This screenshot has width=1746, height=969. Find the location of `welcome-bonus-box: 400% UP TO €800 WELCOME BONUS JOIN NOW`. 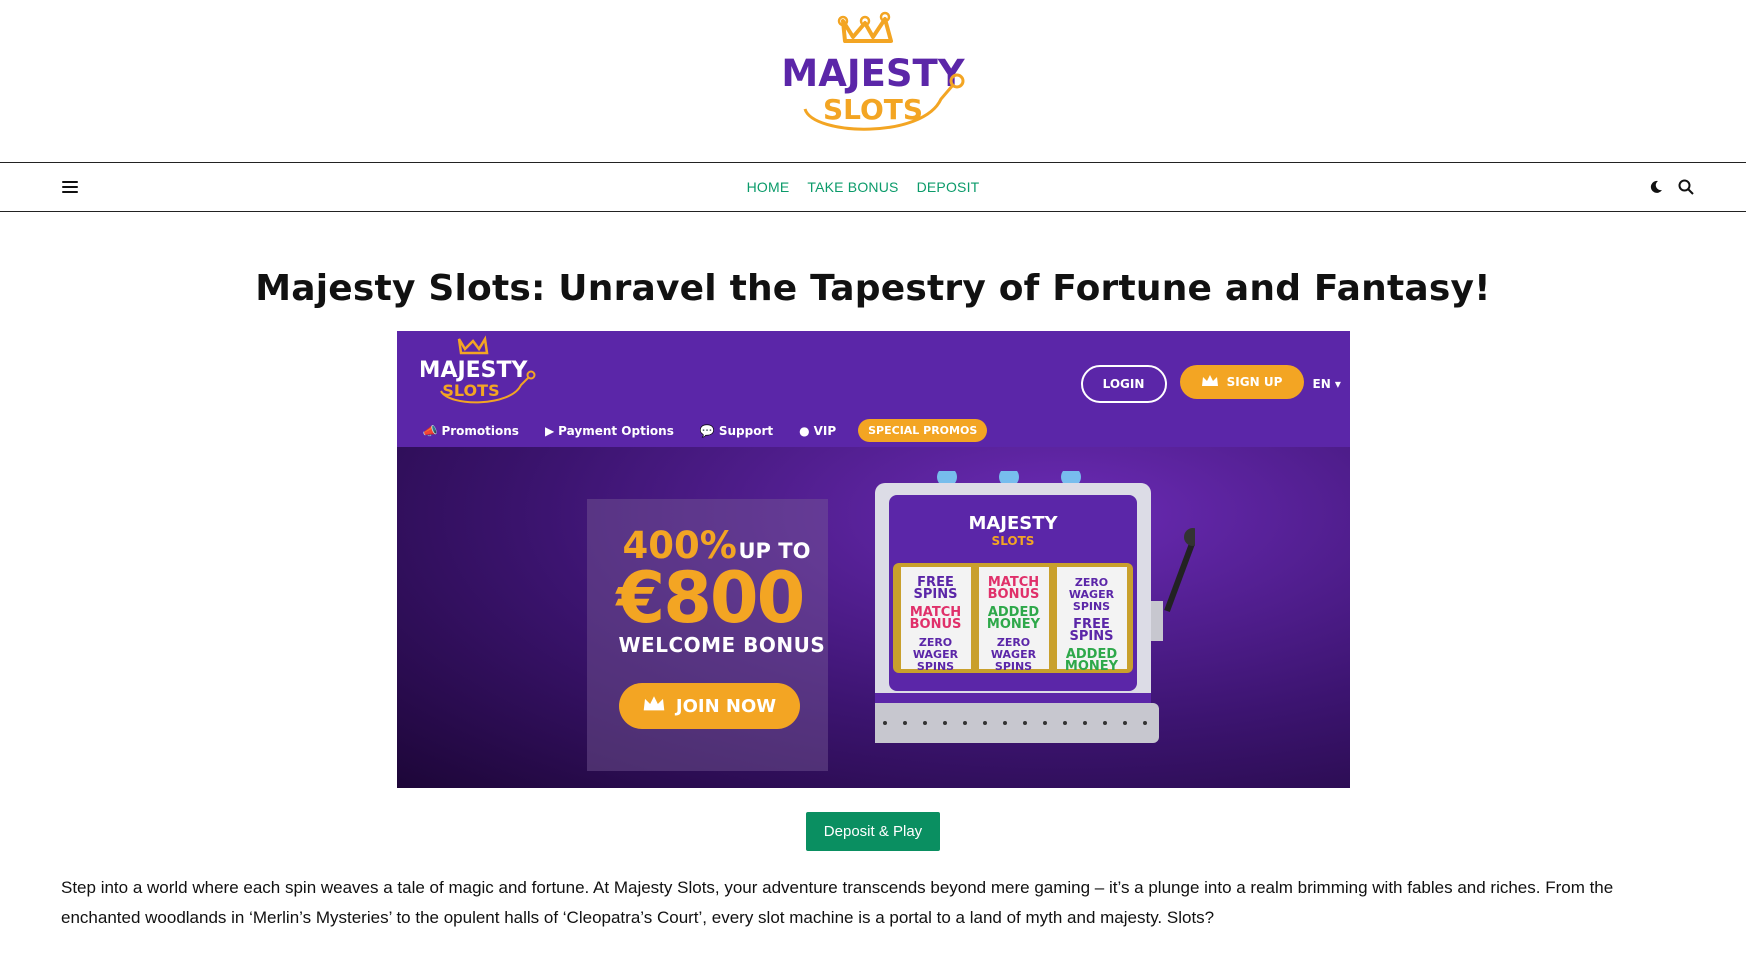

welcome-bonus-box: 400% UP TO €800 WELCOME BONUS JOIN NOW is located at coordinates (707, 635).